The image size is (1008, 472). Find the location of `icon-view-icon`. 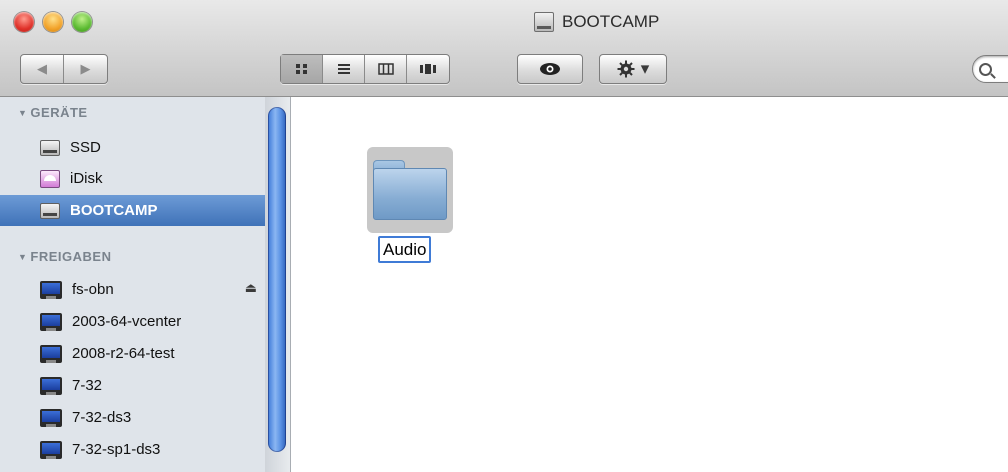

icon-view-icon is located at coordinates (301, 69).